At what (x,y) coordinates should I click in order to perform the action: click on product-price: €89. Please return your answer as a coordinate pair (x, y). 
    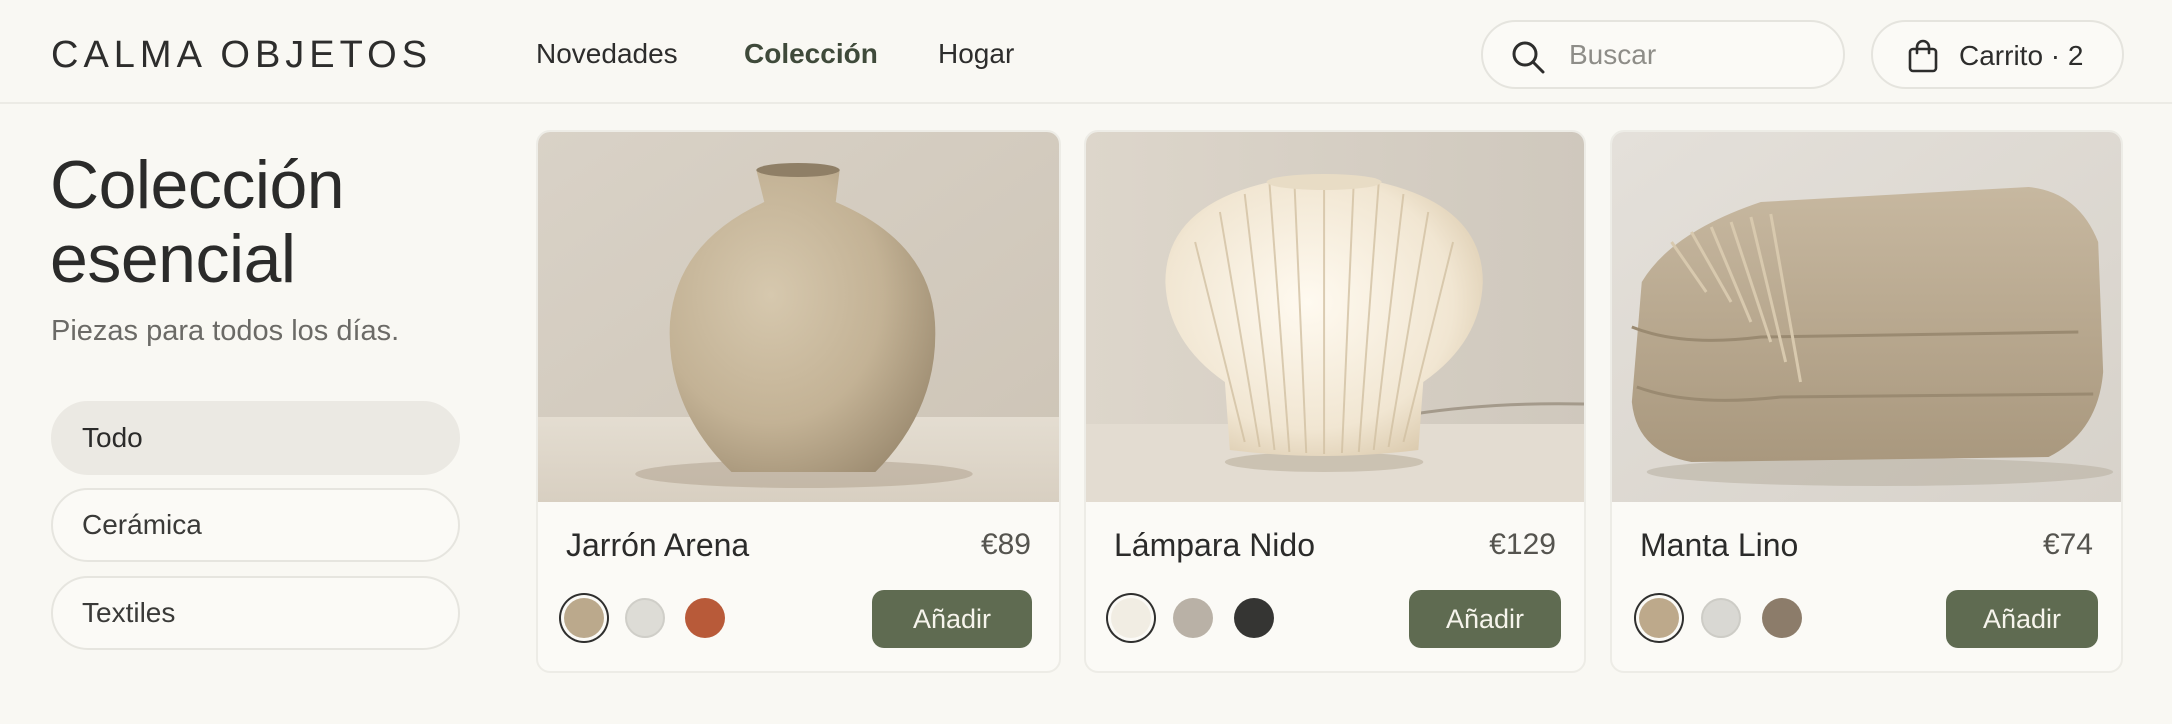
    Looking at the image, I should click on (1005, 544).